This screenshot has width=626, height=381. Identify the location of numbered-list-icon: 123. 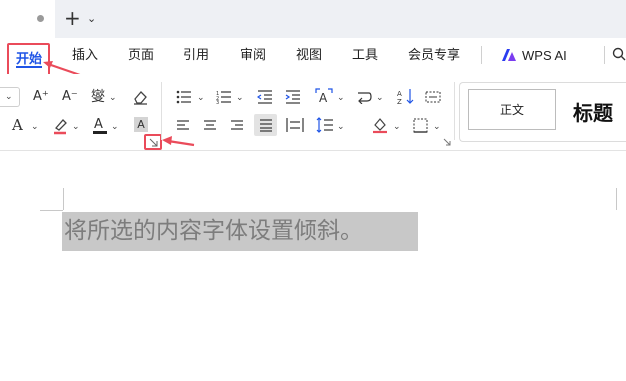
(224, 97).